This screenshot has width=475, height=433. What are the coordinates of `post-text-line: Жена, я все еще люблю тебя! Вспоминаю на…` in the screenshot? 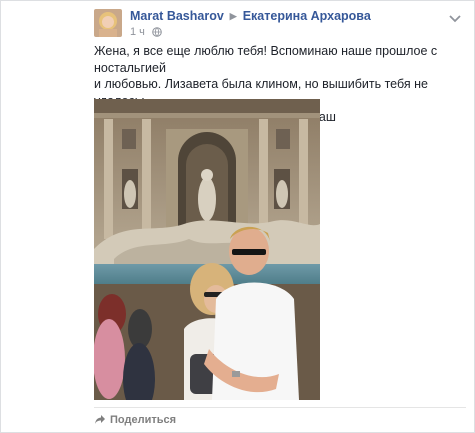 It's located at (266, 59).